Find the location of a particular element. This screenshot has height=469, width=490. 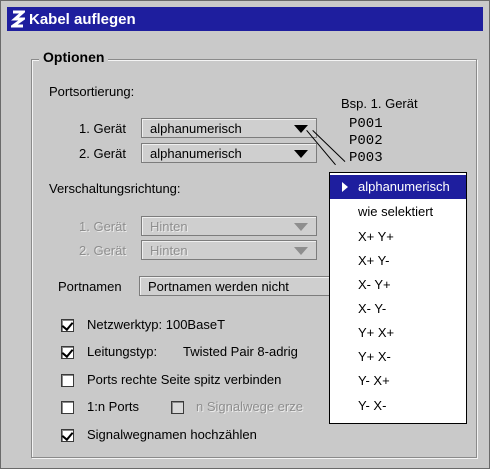

ports-right-side-checkbox is located at coordinates (67, 380).